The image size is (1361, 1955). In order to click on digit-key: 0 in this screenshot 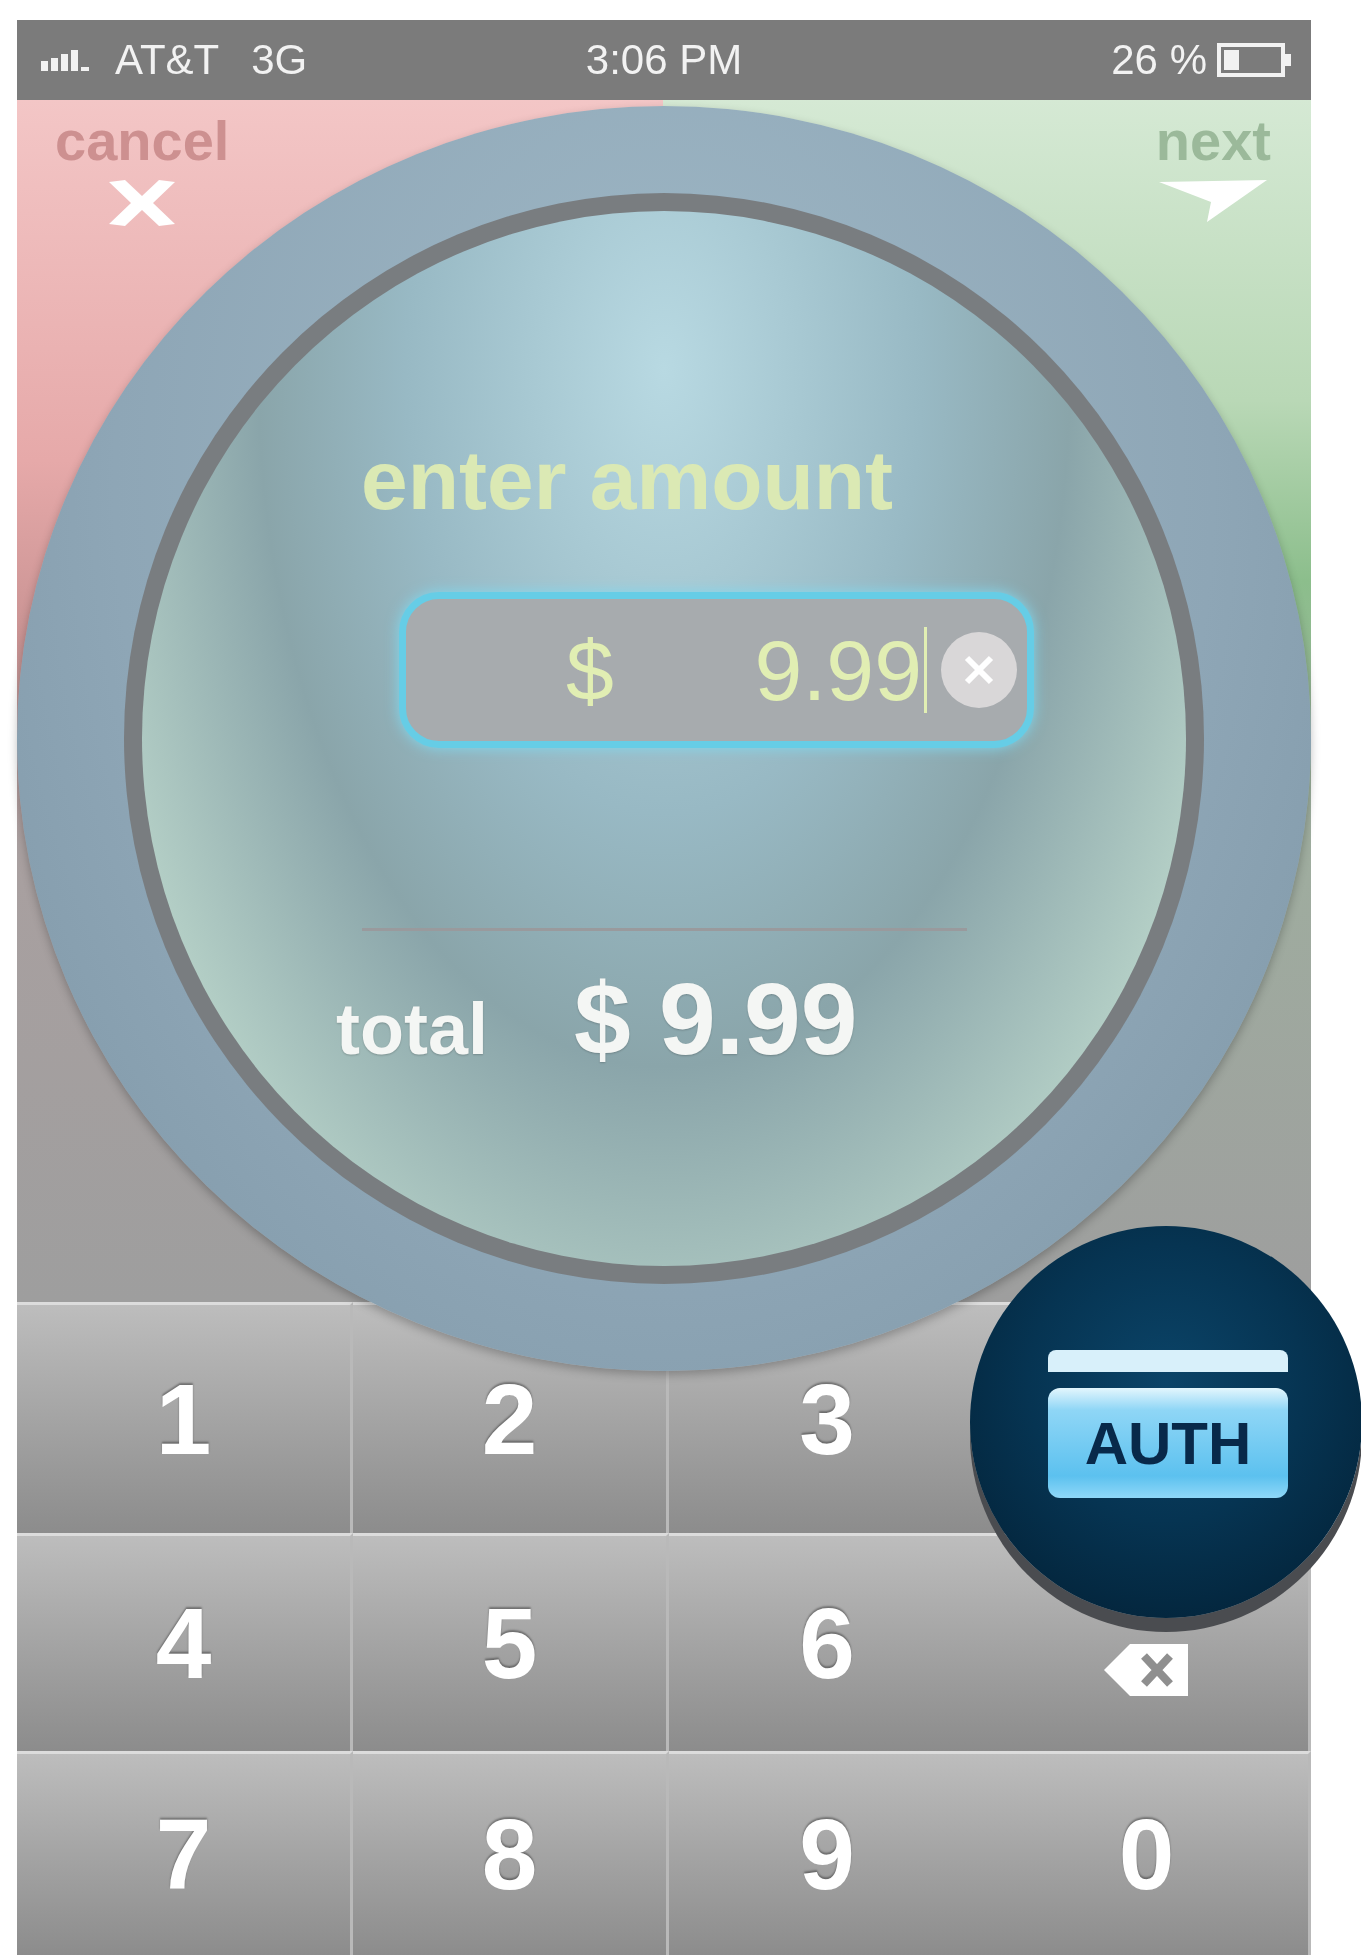, I will do `click(1148, 1853)`.